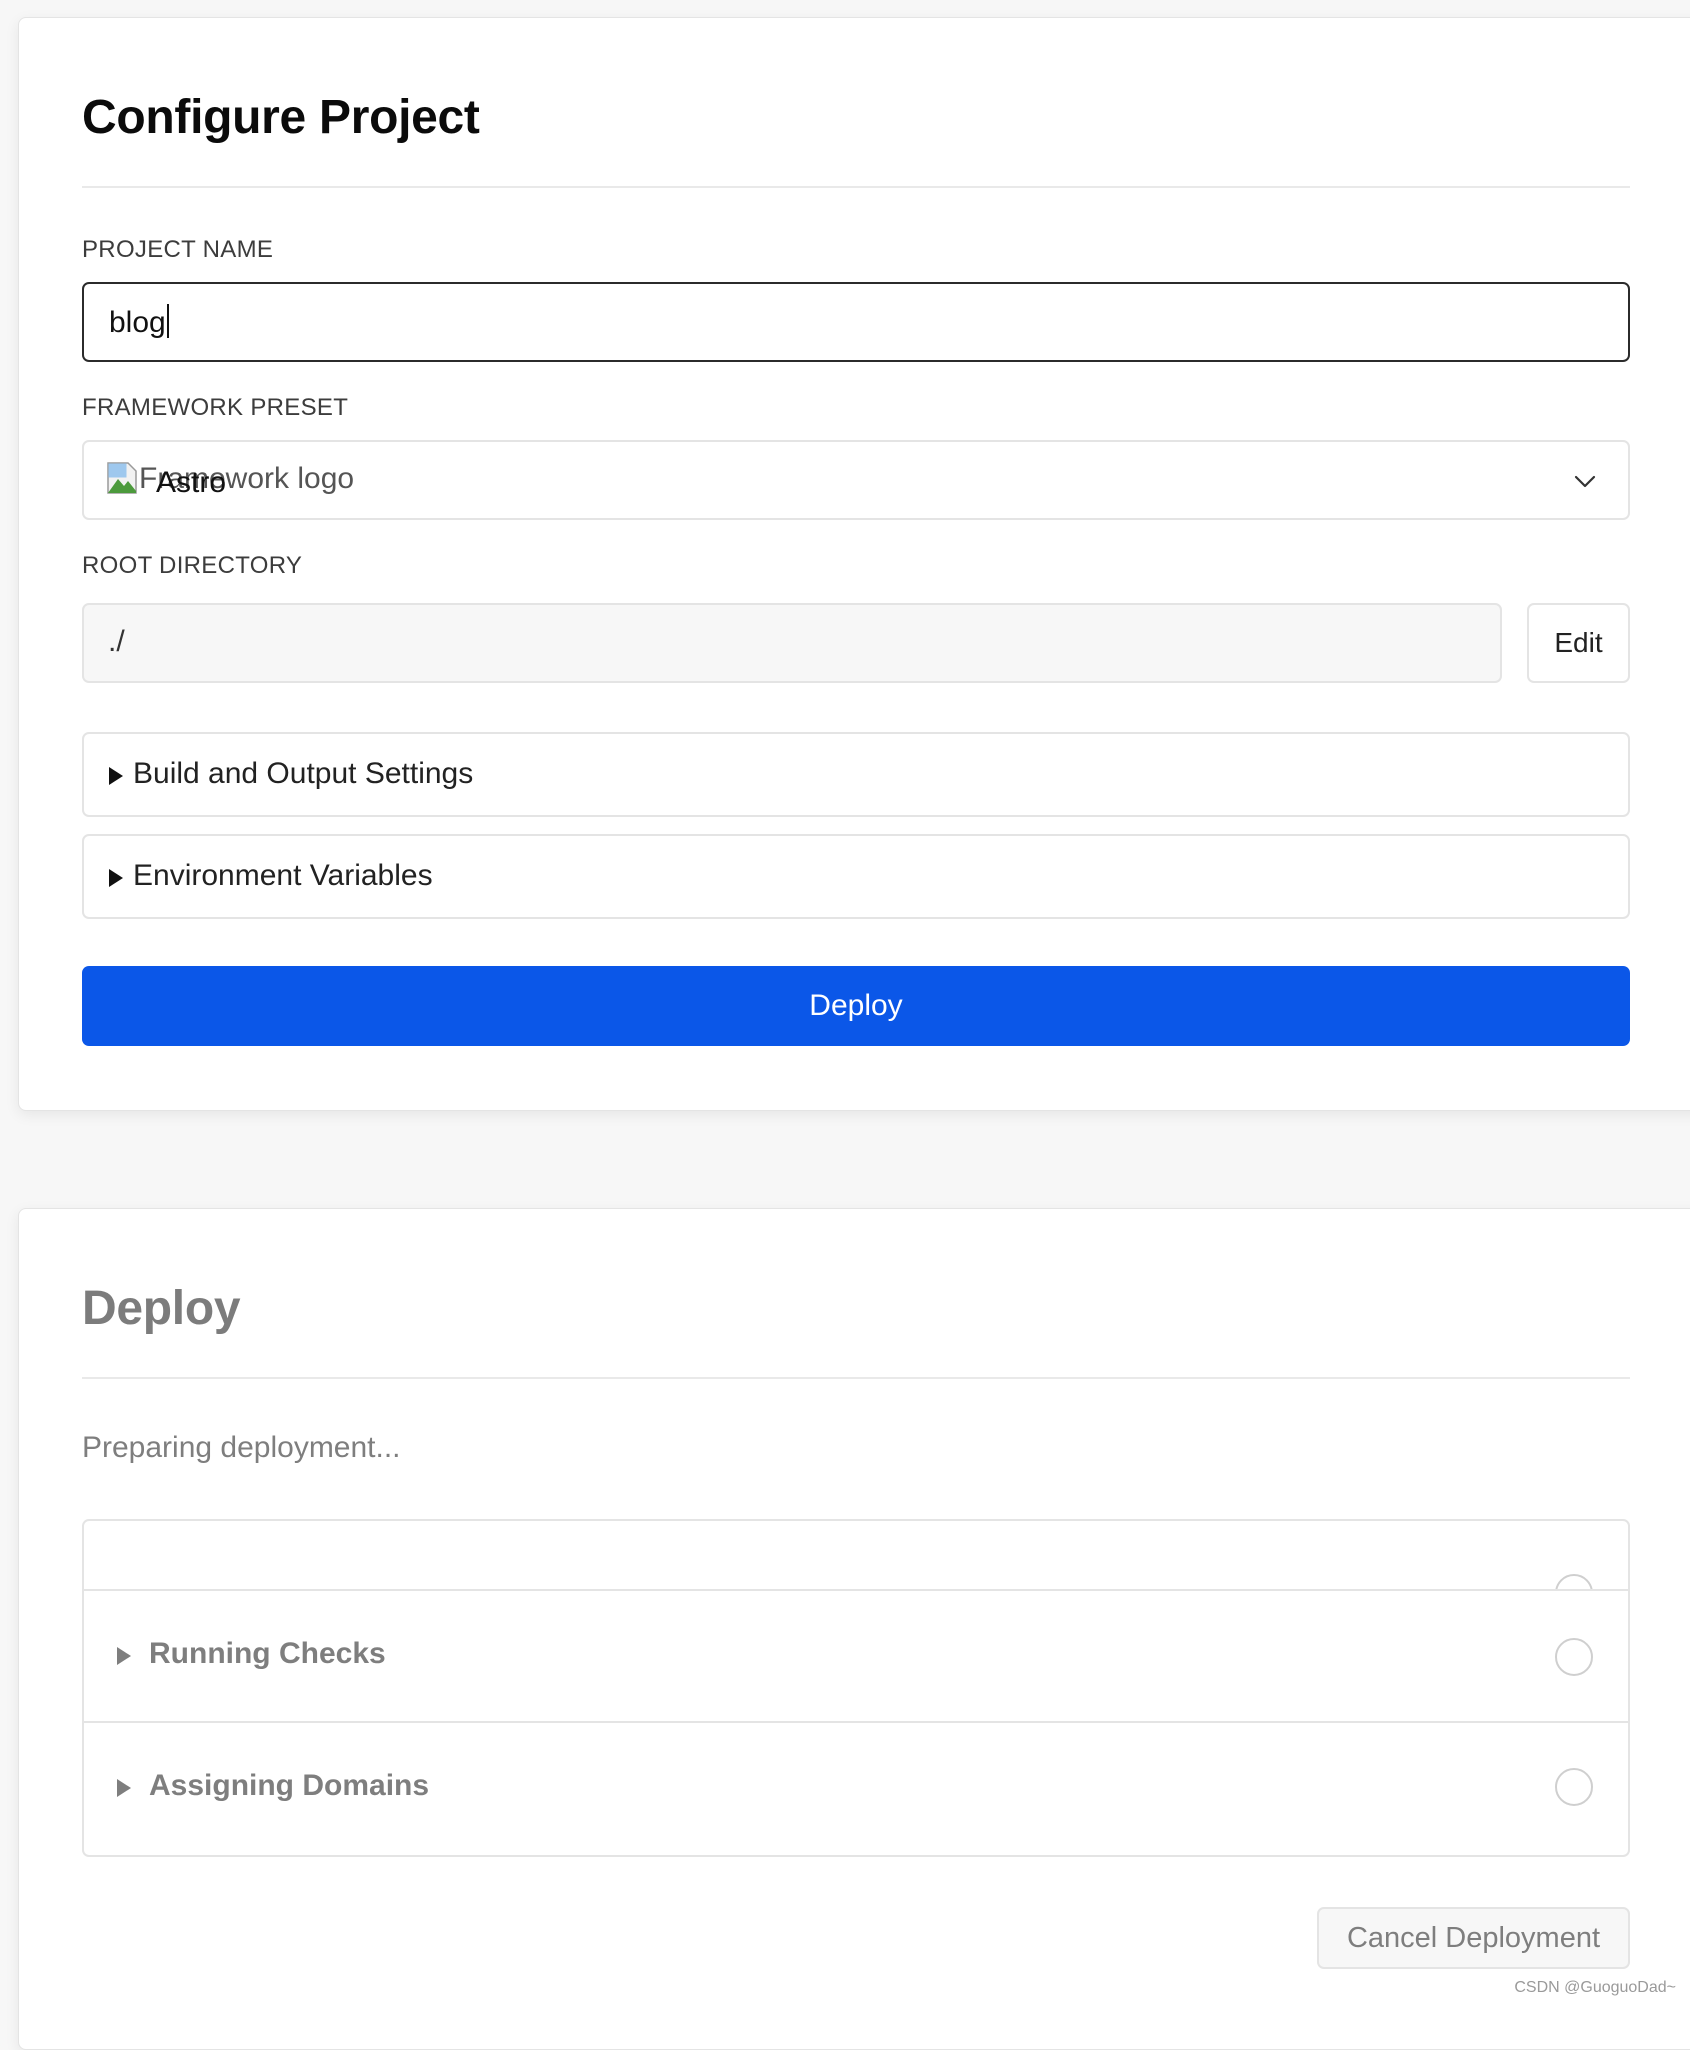  What do you see at coordinates (856, 774) in the screenshot?
I see `build-output-settings-toggle: Build and Output Settings` at bounding box center [856, 774].